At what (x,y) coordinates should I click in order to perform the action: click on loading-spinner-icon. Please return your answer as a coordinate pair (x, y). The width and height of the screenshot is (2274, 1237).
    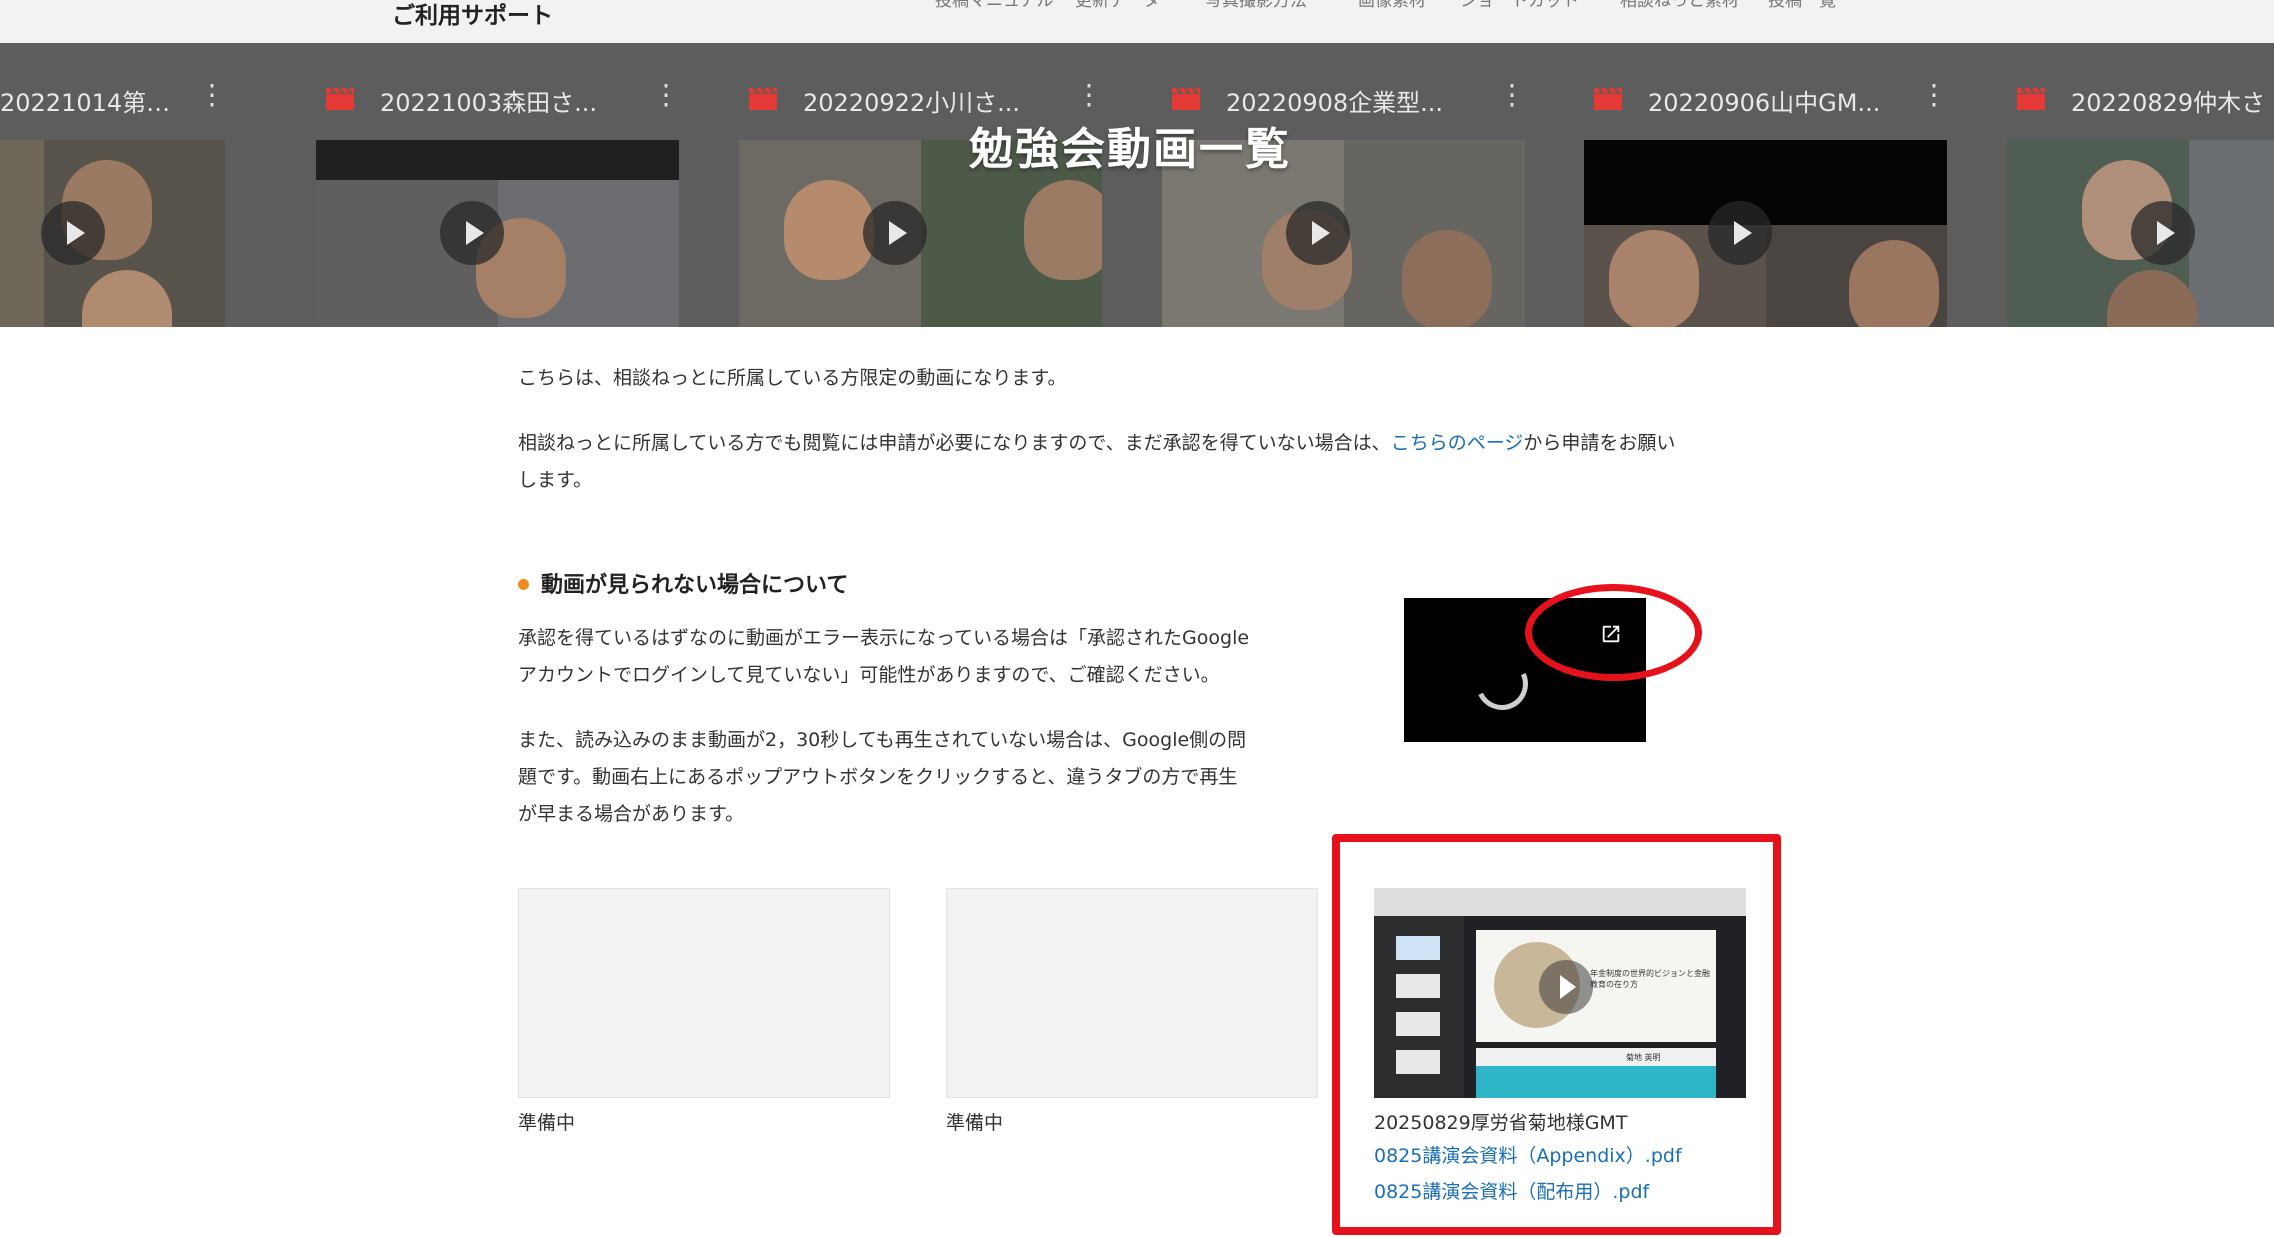
    Looking at the image, I should click on (1502, 684).